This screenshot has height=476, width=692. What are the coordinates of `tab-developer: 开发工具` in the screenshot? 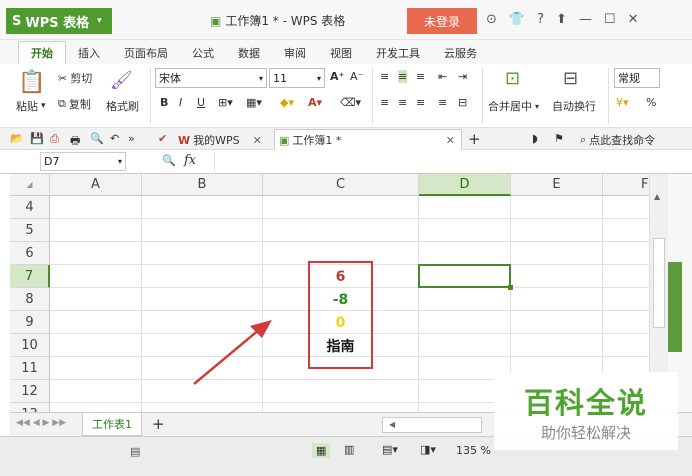 It's located at (398, 53).